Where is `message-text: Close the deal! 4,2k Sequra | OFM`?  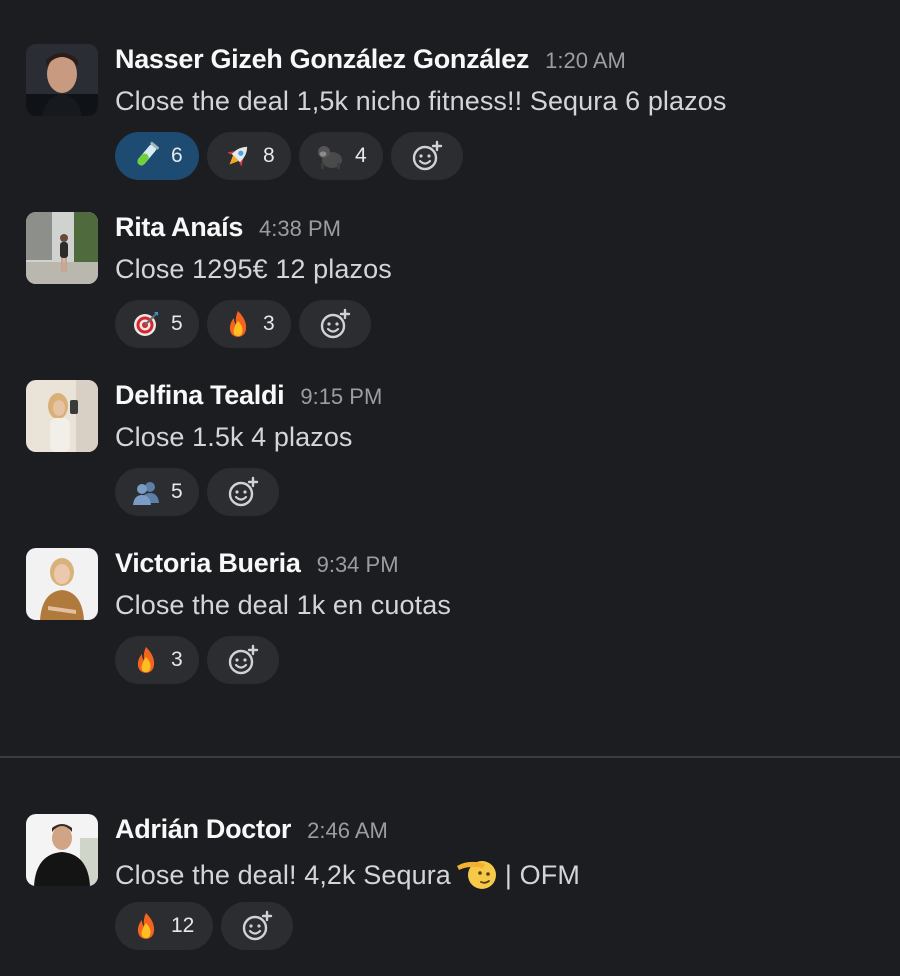 message-text: Close the deal! 4,2k Sequra | OFM is located at coordinates (347, 873).